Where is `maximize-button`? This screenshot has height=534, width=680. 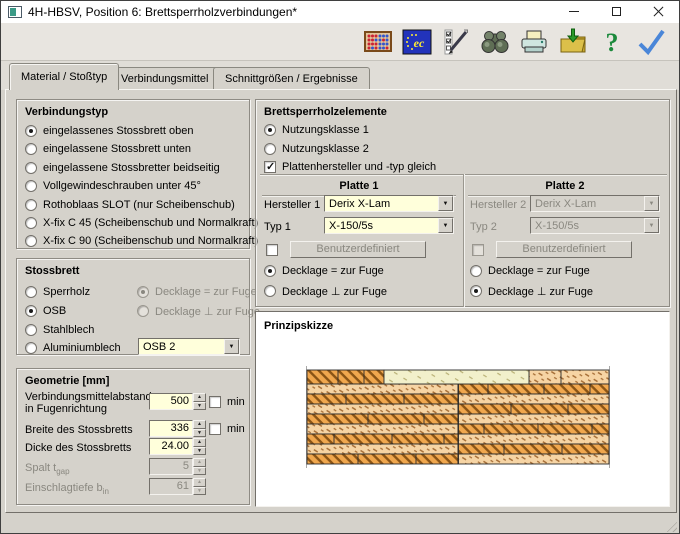
maximize-button is located at coordinates (616, 11).